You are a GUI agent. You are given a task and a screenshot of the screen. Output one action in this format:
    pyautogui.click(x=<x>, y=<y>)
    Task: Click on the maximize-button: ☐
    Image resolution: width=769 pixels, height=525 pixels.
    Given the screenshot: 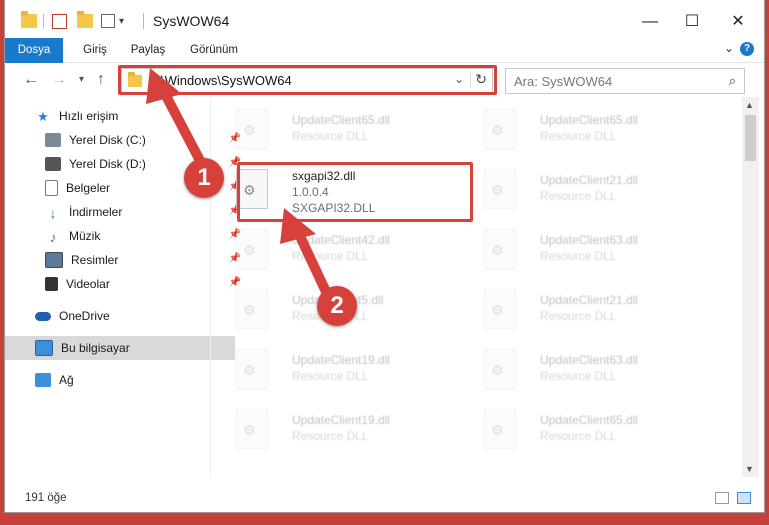 What is the action you would take?
    pyautogui.click(x=692, y=22)
    